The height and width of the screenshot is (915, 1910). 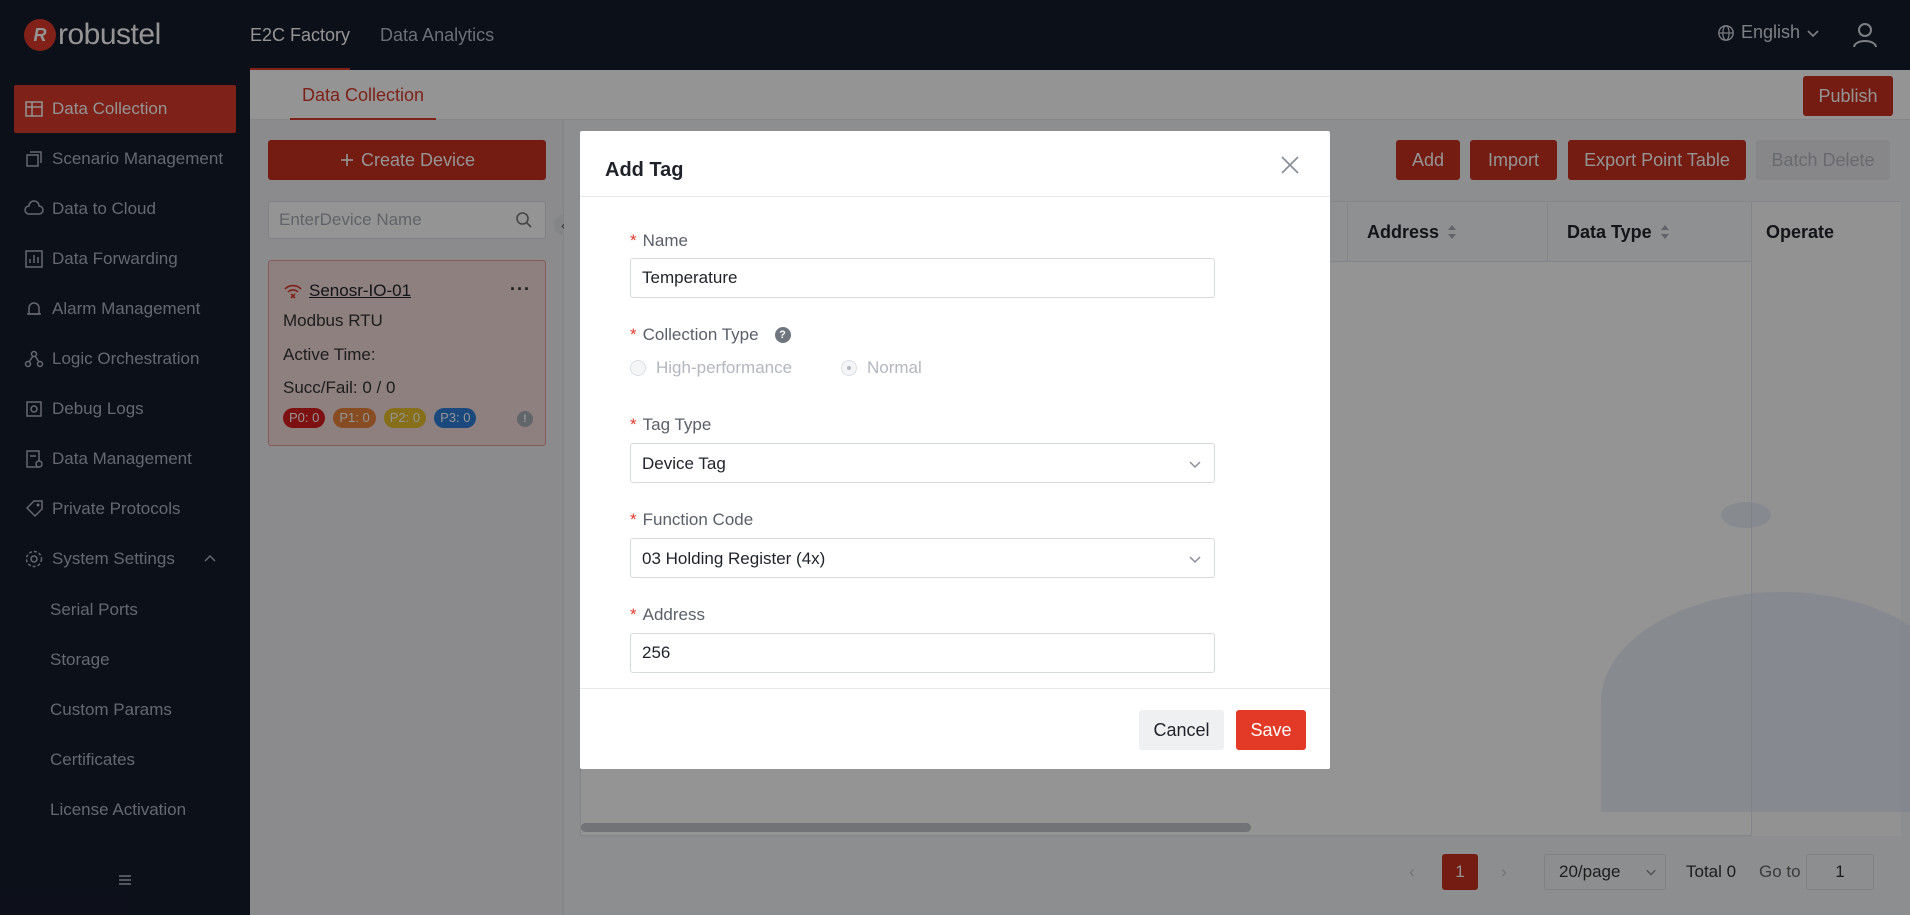 What do you see at coordinates (644, 170) in the screenshot?
I see `modal-title: Add Tag` at bounding box center [644, 170].